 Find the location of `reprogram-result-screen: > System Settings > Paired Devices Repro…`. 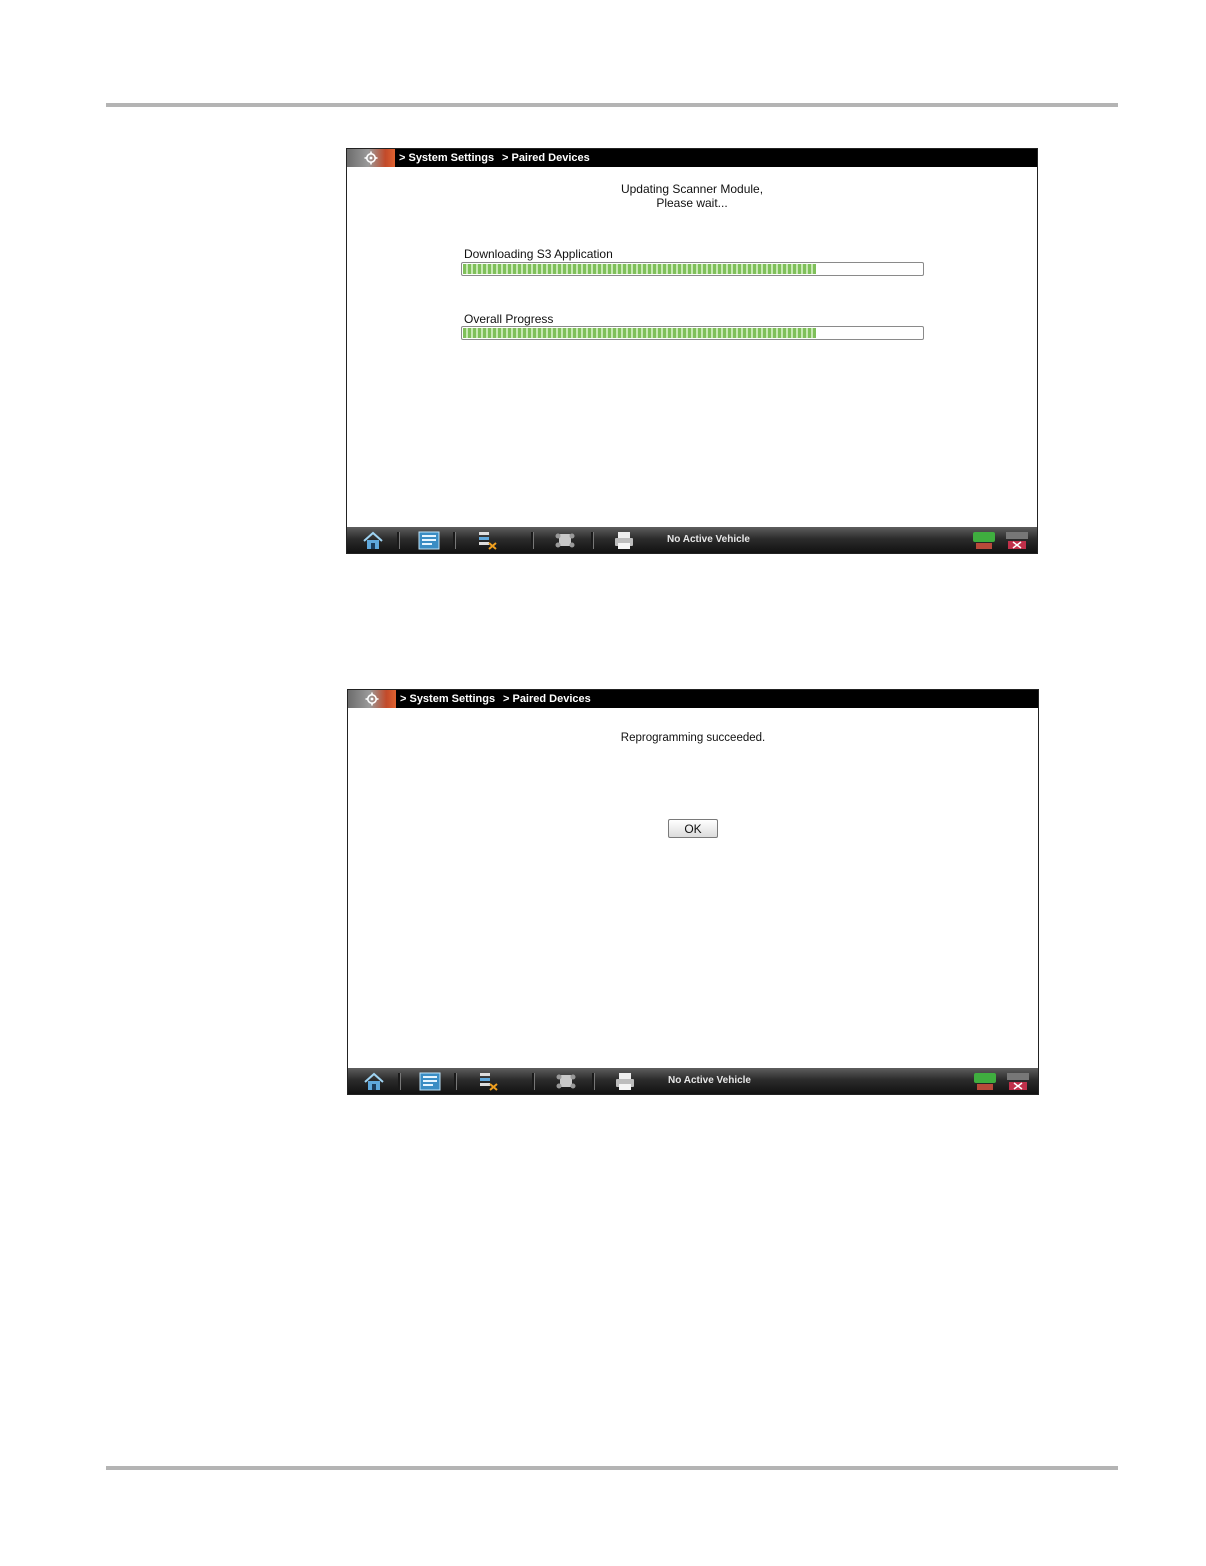

reprogram-result-screen: > System Settings > Paired Devices Repro… is located at coordinates (693, 892).